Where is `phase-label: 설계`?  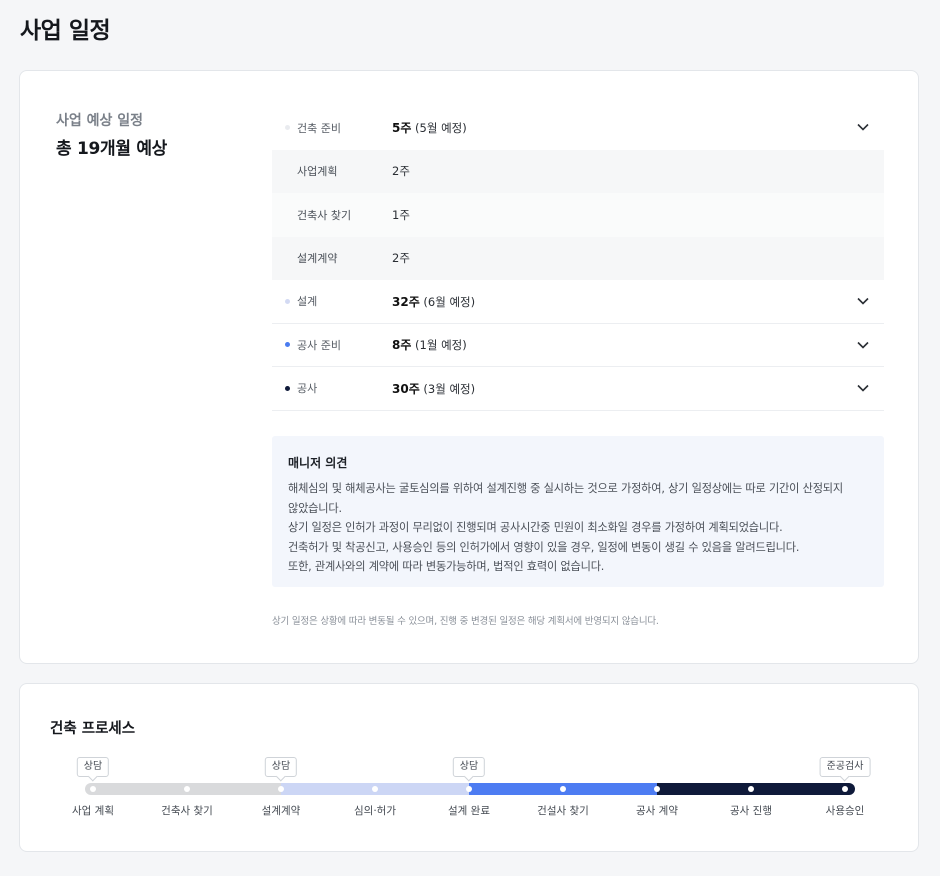 phase-label: 설계 is located at coordinates (307, 302).